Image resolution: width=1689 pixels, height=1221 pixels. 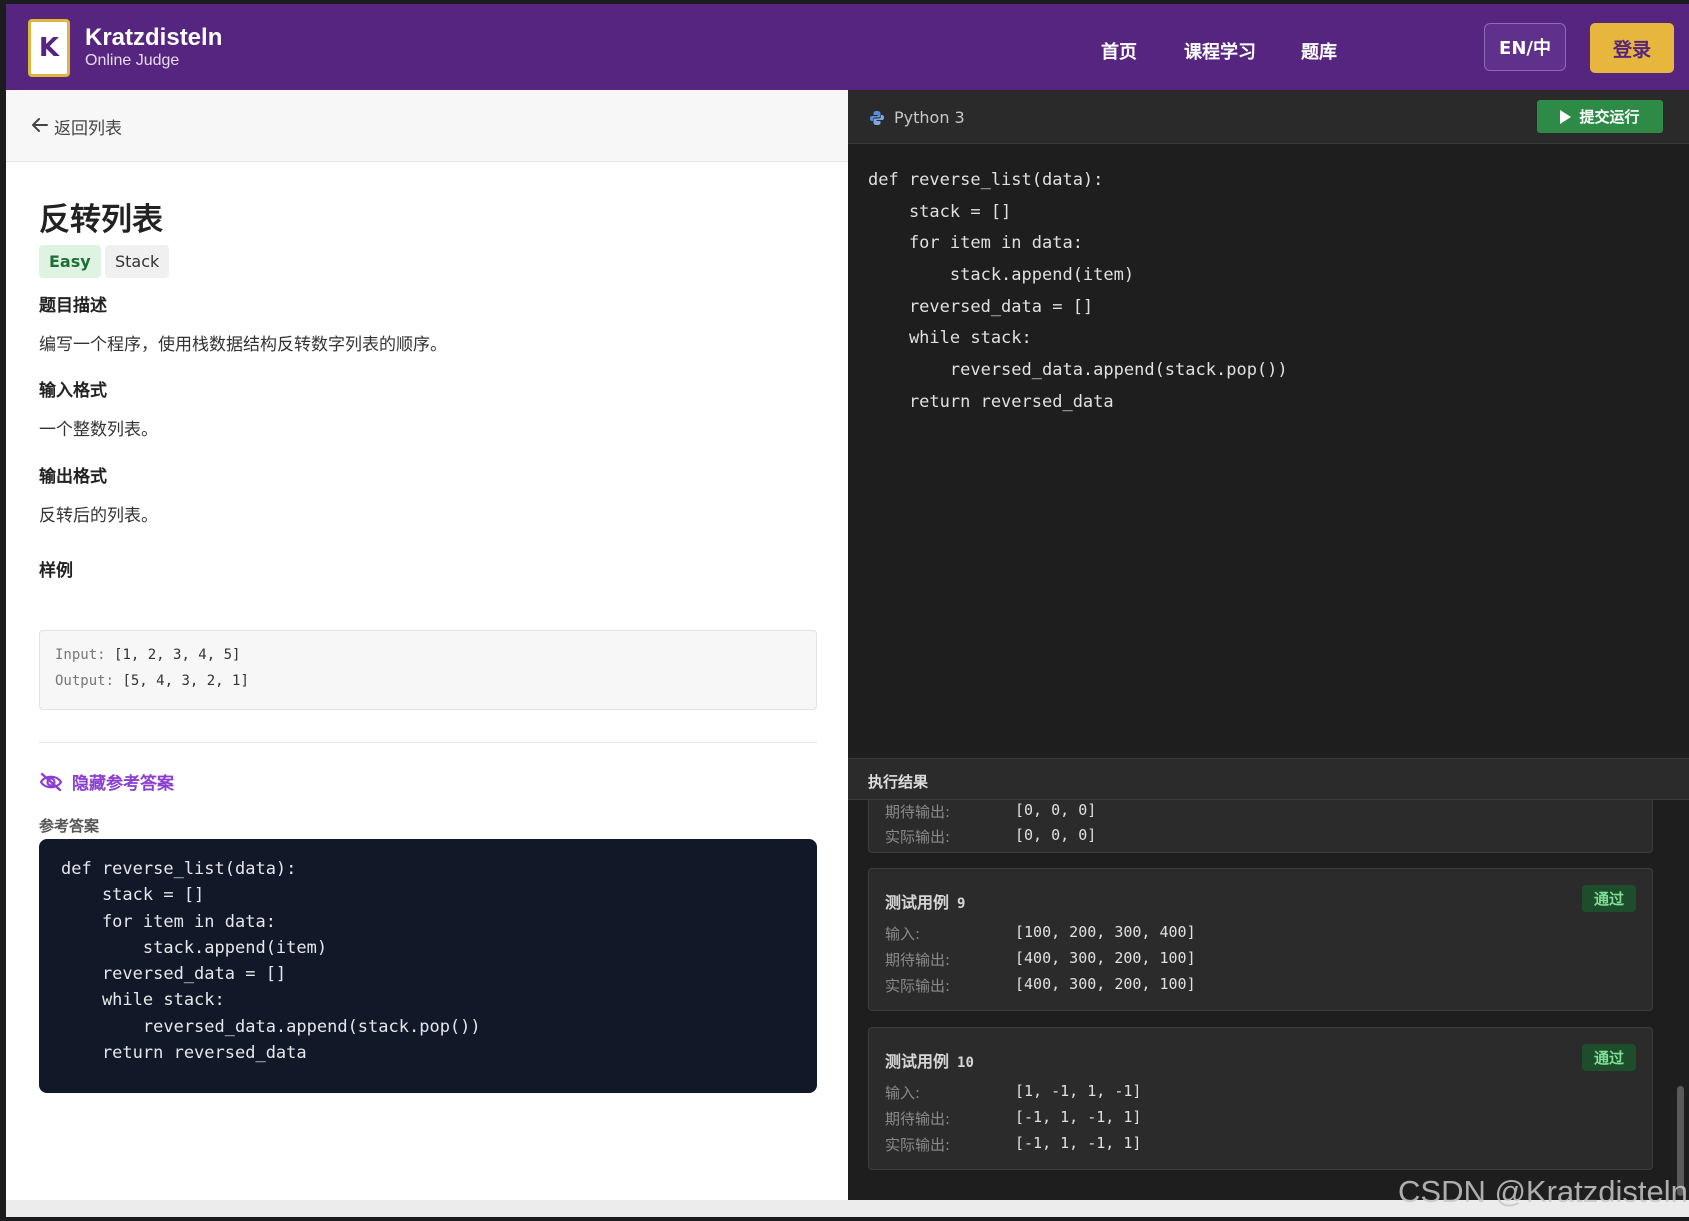 What do you see at coordinates (1078, 1091) in the screenshot?
I see `input-value: [1, -1, 1, -1]` at bounding box center [1078, 1091].